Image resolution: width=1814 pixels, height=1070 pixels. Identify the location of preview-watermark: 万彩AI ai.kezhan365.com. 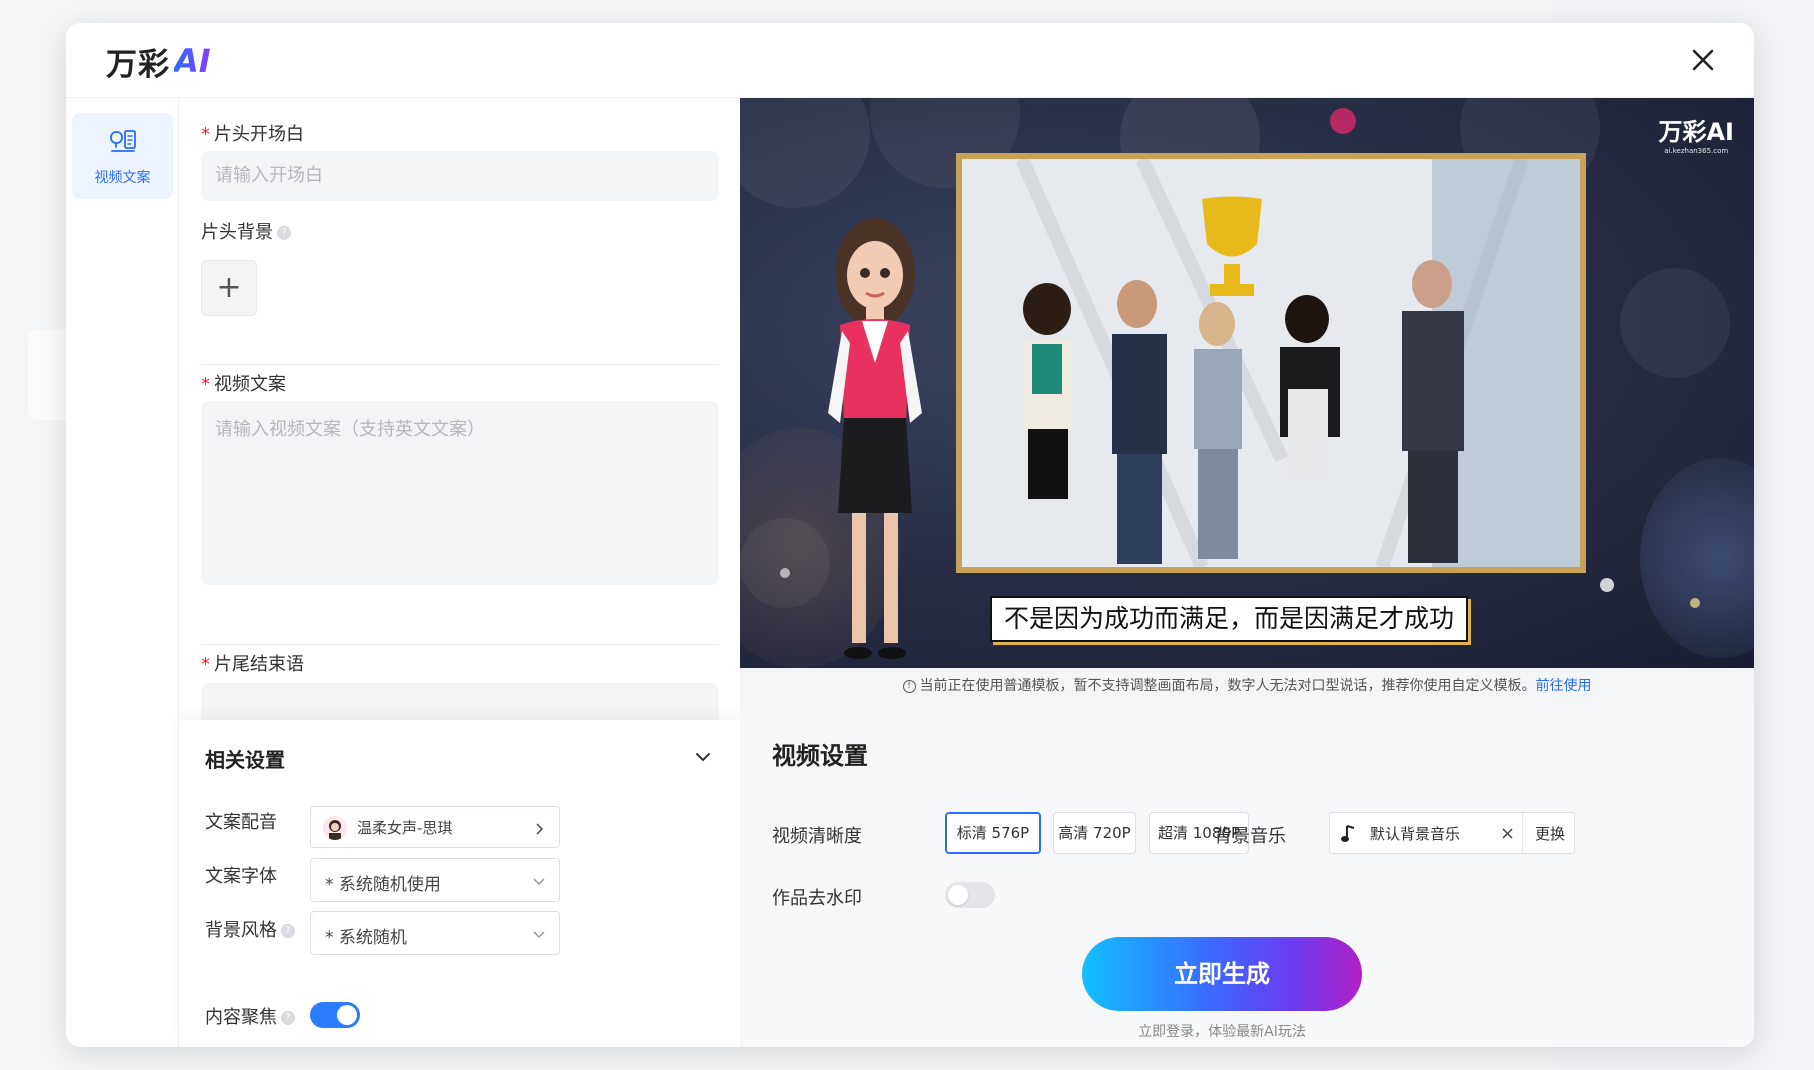
(1696, 133).